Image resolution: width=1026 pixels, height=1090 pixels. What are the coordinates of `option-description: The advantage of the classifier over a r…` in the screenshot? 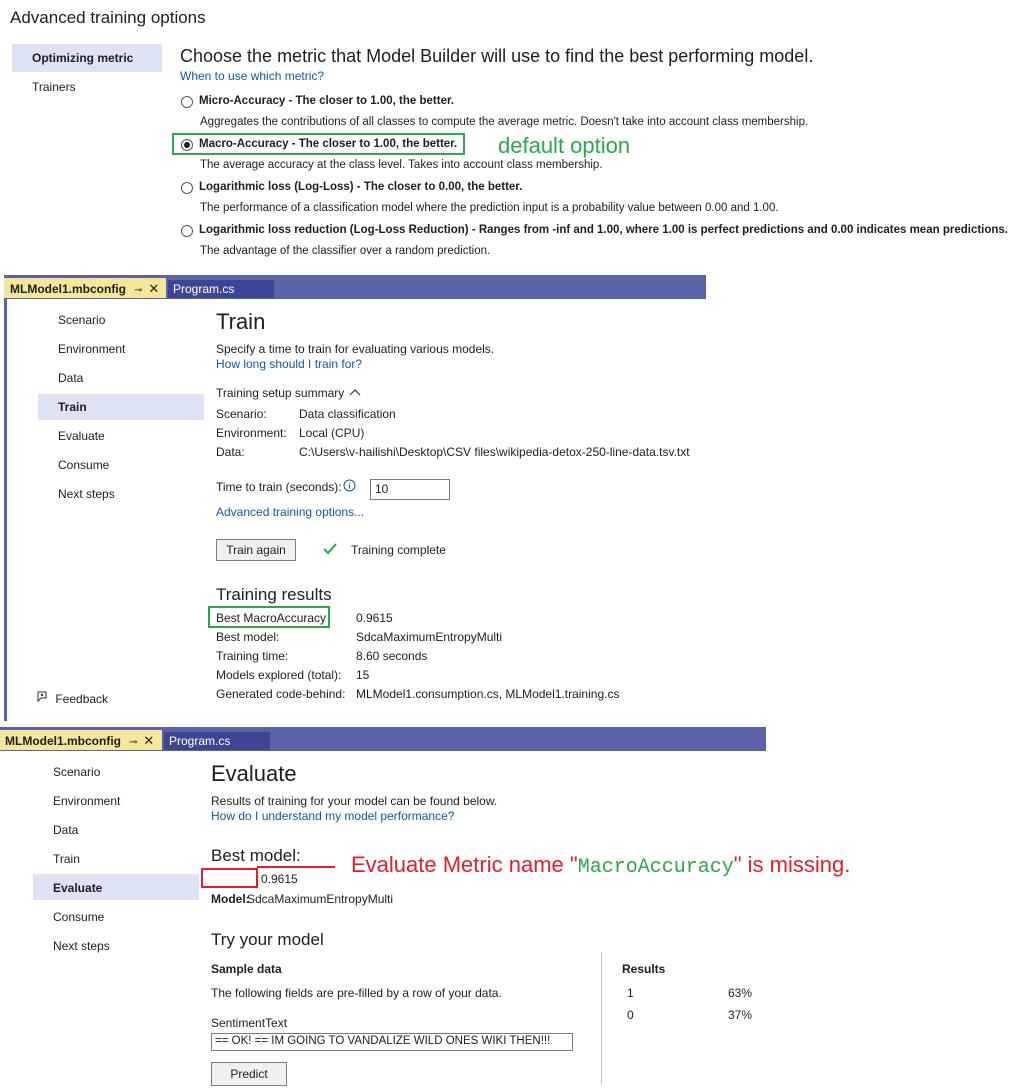 It's located at (345, 251).